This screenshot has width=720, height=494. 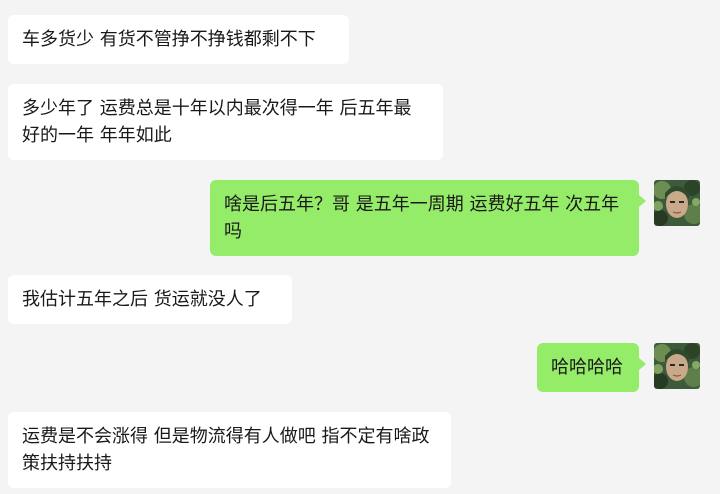 What do you see at coordinates (591, 367) in the screenshot?
I see `message-bubble-outgoing: 哈哈哈哈` at bounding box center [591, 367].